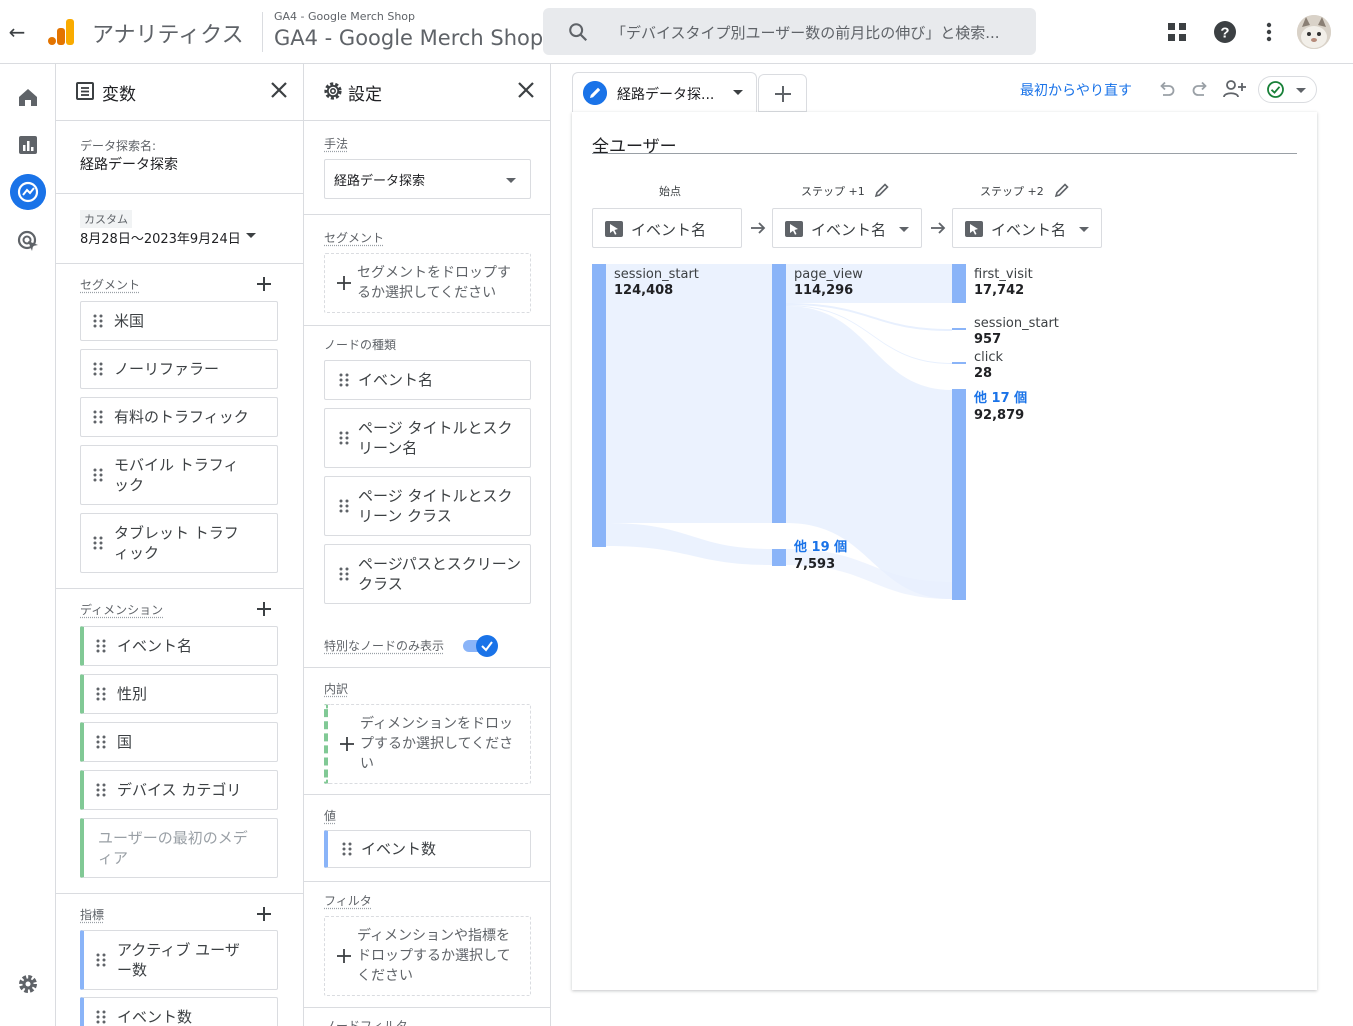 The width and height of the screenshot is (1353, 1026). What do you see at coordinates (264, 284) in the screenshot?
I see `add-segment-plus-icon` at bounding box center [264, 284].